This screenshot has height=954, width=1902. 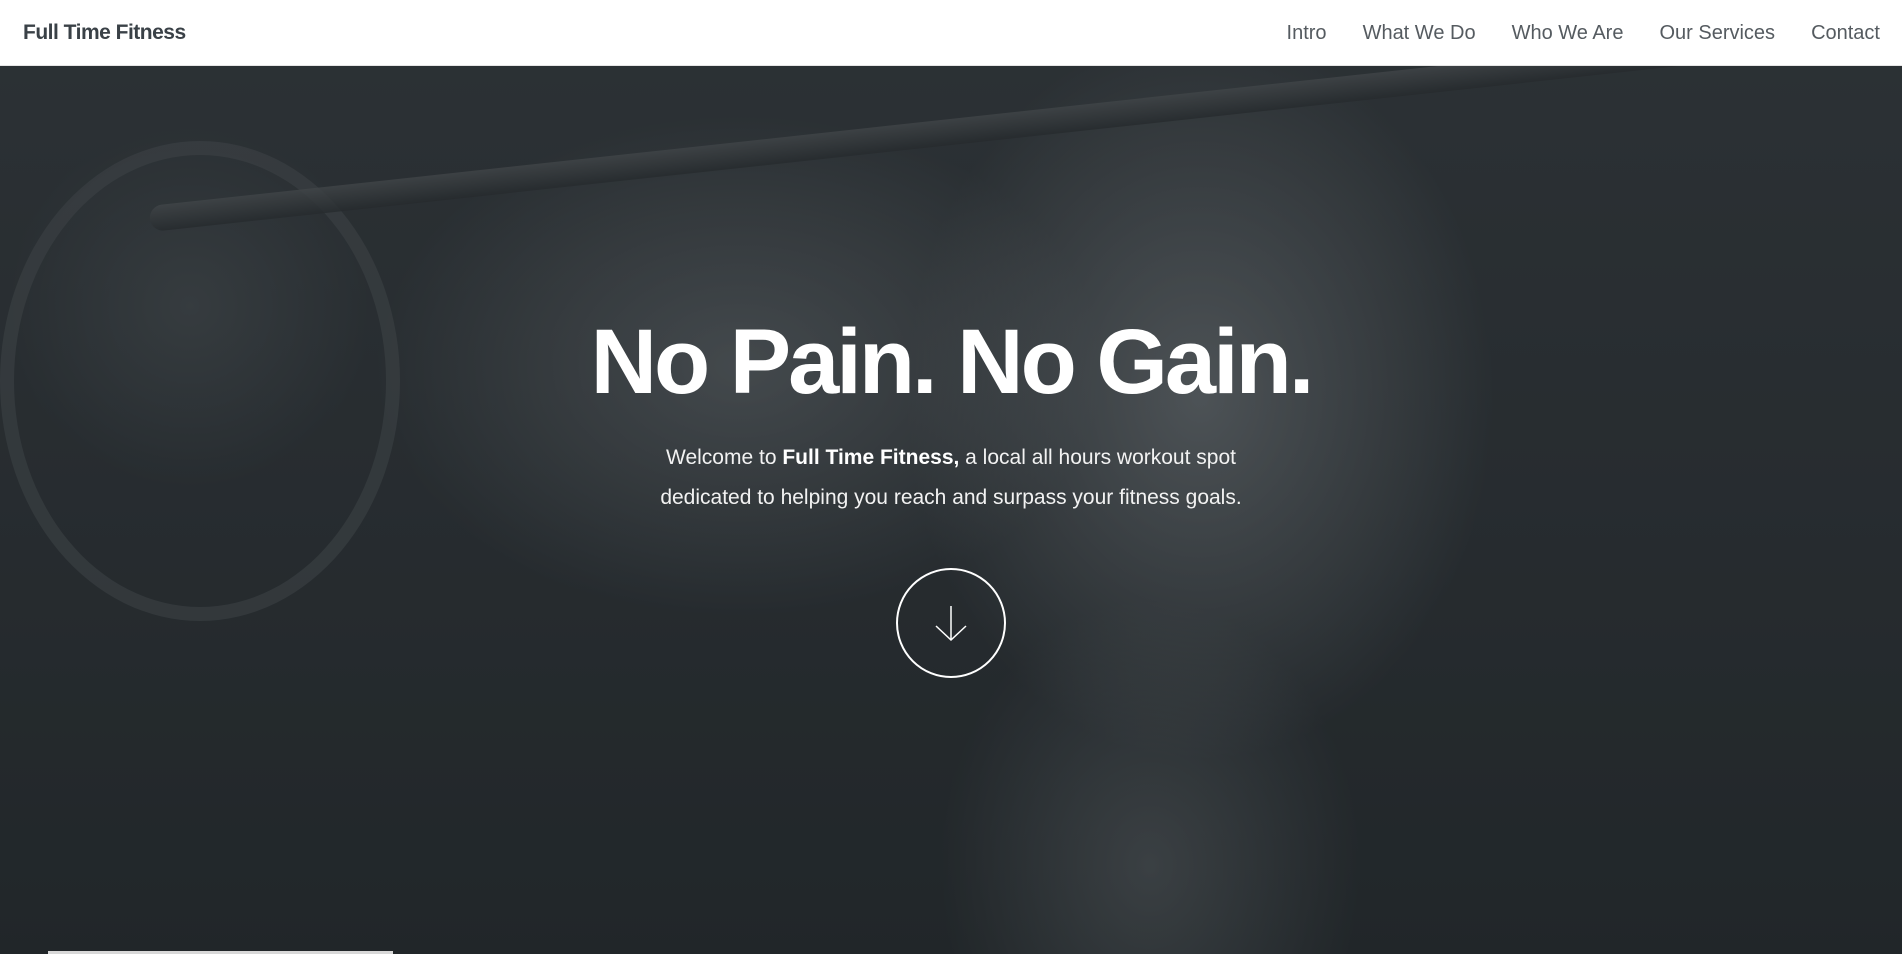 I want to click on nav-link-contact: Contact, so click(x=1845, y=33).